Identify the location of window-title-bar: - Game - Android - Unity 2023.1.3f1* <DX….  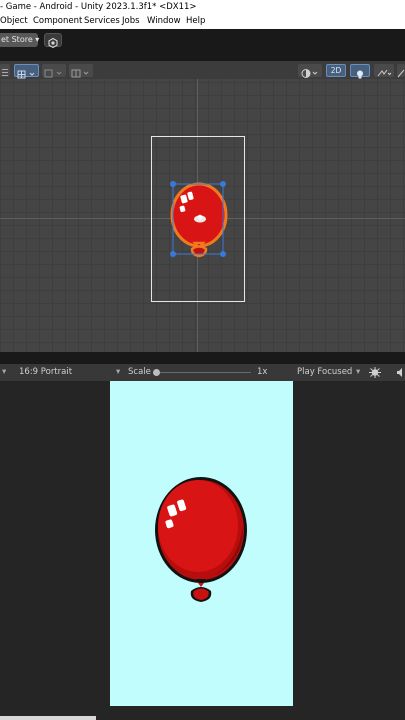
(202, 7).